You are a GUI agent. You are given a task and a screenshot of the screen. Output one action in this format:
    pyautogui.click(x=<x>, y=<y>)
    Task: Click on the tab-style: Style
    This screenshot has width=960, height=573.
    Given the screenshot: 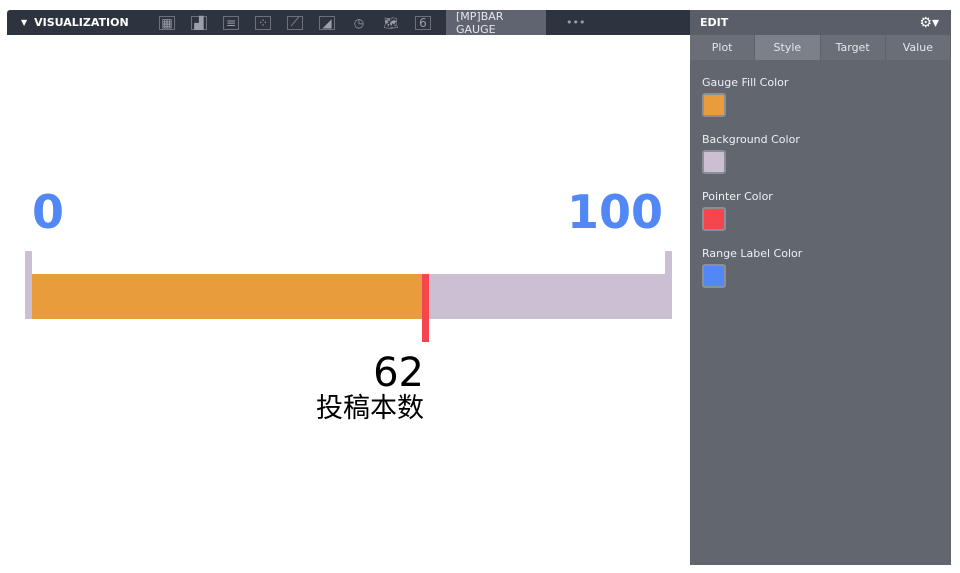 What is the action you would take?
    pyautogui.click(x=788, y=47)
    